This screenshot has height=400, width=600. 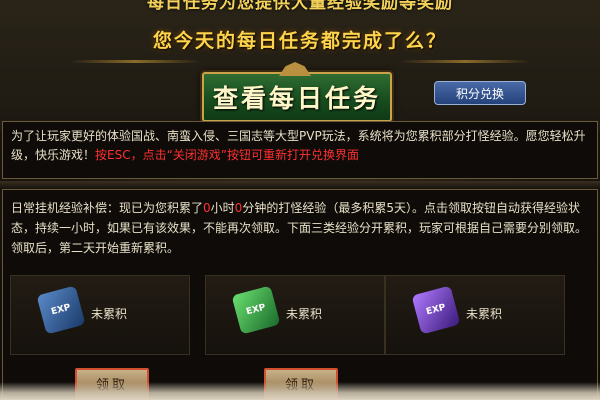 What do you see at coordinates (135, 61) in the screenshot?
I see `ornament-left` at bounding box center [135, 61].